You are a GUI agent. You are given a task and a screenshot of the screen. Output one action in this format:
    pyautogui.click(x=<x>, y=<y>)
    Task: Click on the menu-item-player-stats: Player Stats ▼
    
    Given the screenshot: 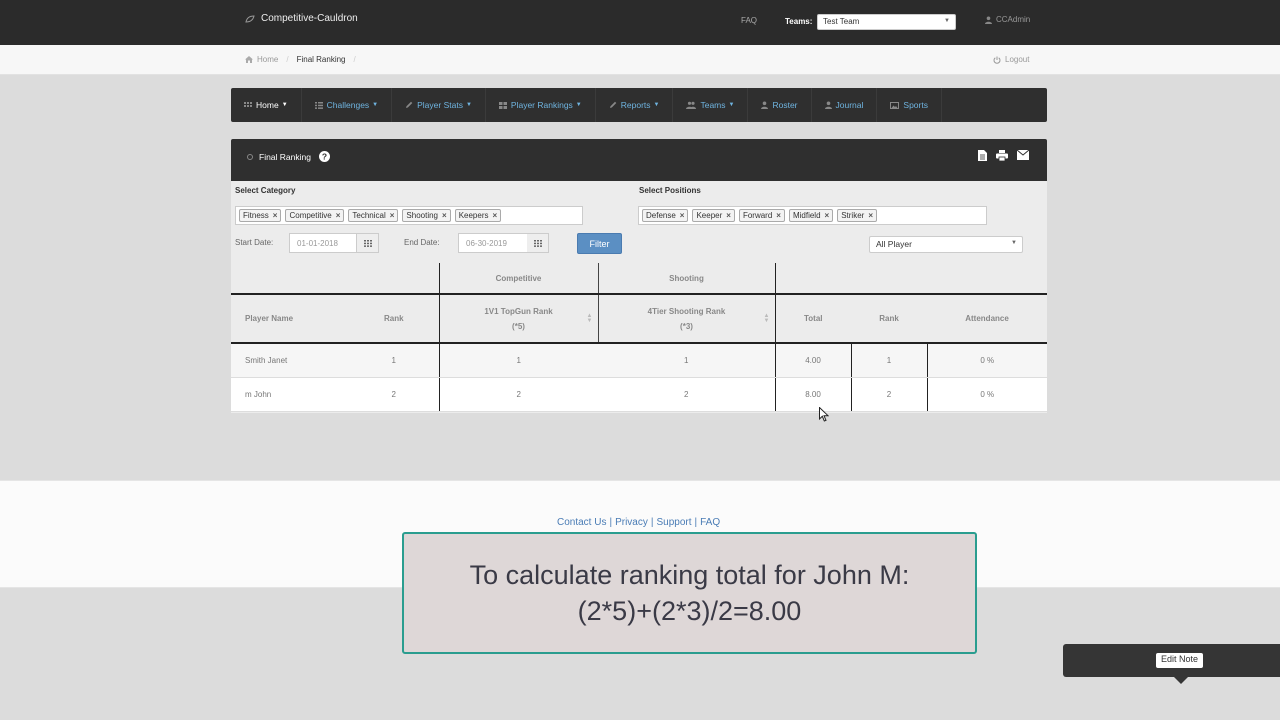 What is the action you would take?
    pyautogui.click(x=439, y=105)
    